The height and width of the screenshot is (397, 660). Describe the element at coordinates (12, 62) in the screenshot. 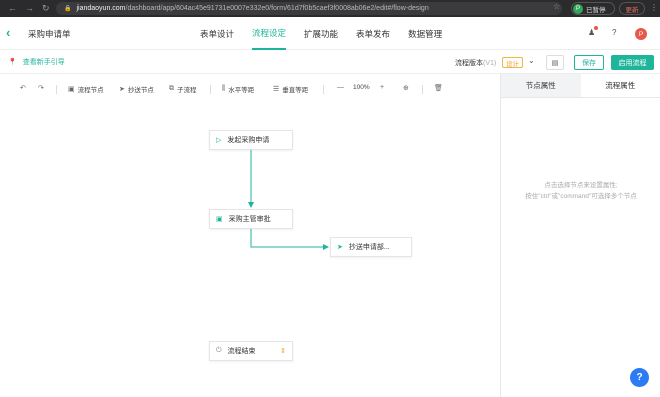

I see `location-pin-icon: 📍` at that location.